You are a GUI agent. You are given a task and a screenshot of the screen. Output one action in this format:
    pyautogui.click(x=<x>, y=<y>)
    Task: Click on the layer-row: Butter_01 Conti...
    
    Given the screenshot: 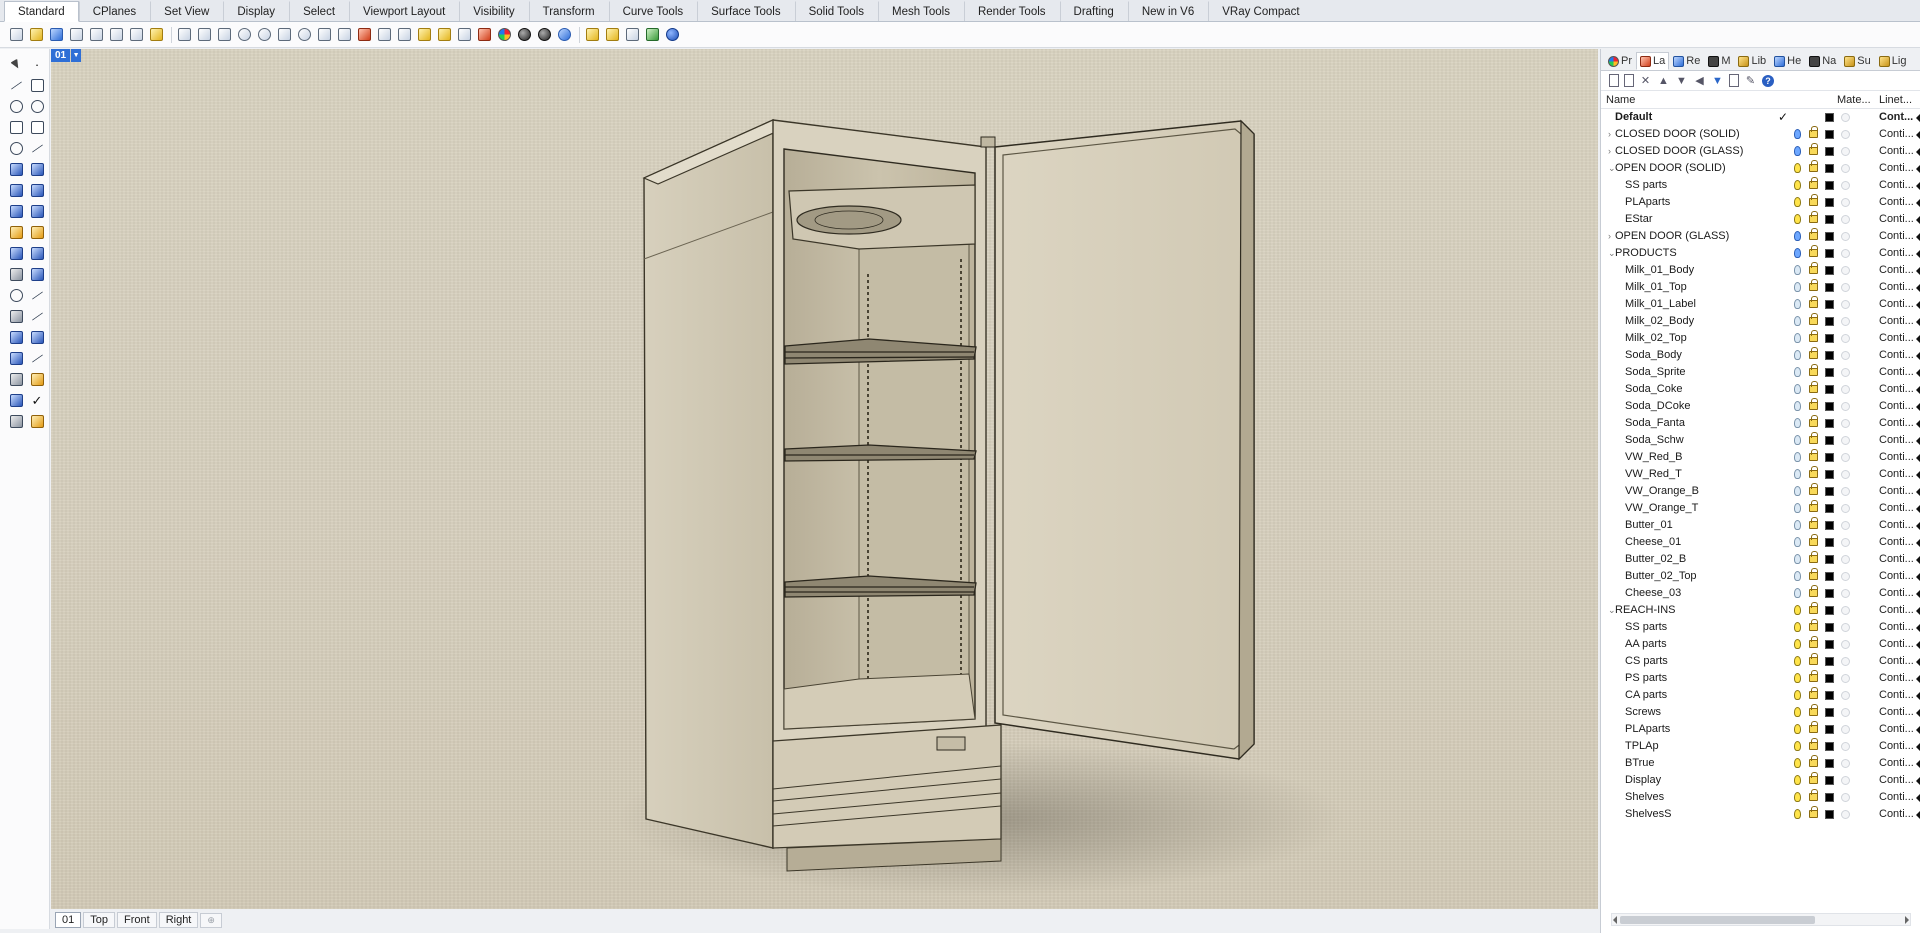 What is the action you would take?
    pyautogui.click(x=1760, y=525)
    